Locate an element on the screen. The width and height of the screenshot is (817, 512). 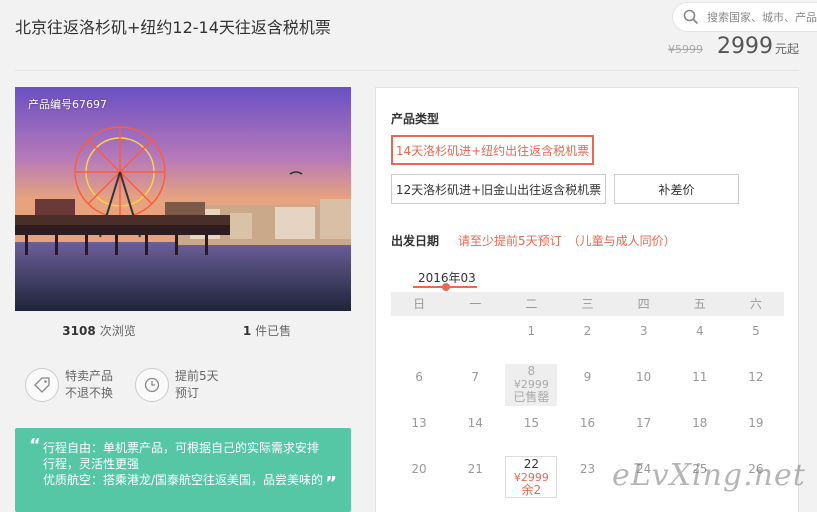
feature-line2: 预订 is located at coordinates (187, 393).